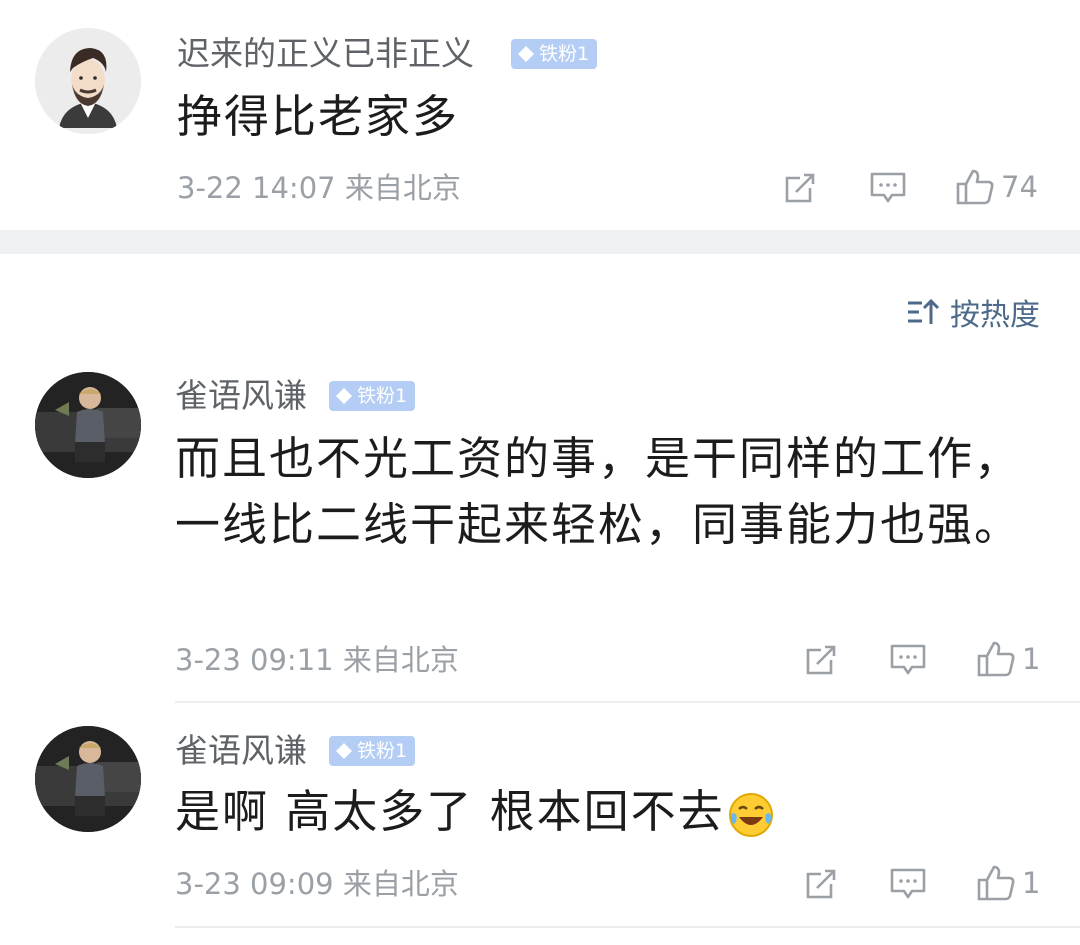 Image resolution: width=1080 pixels, height=945 pixels. I want to click on comment-text-row: 是啊 高太多了 根本回不去, so click(600, 812).